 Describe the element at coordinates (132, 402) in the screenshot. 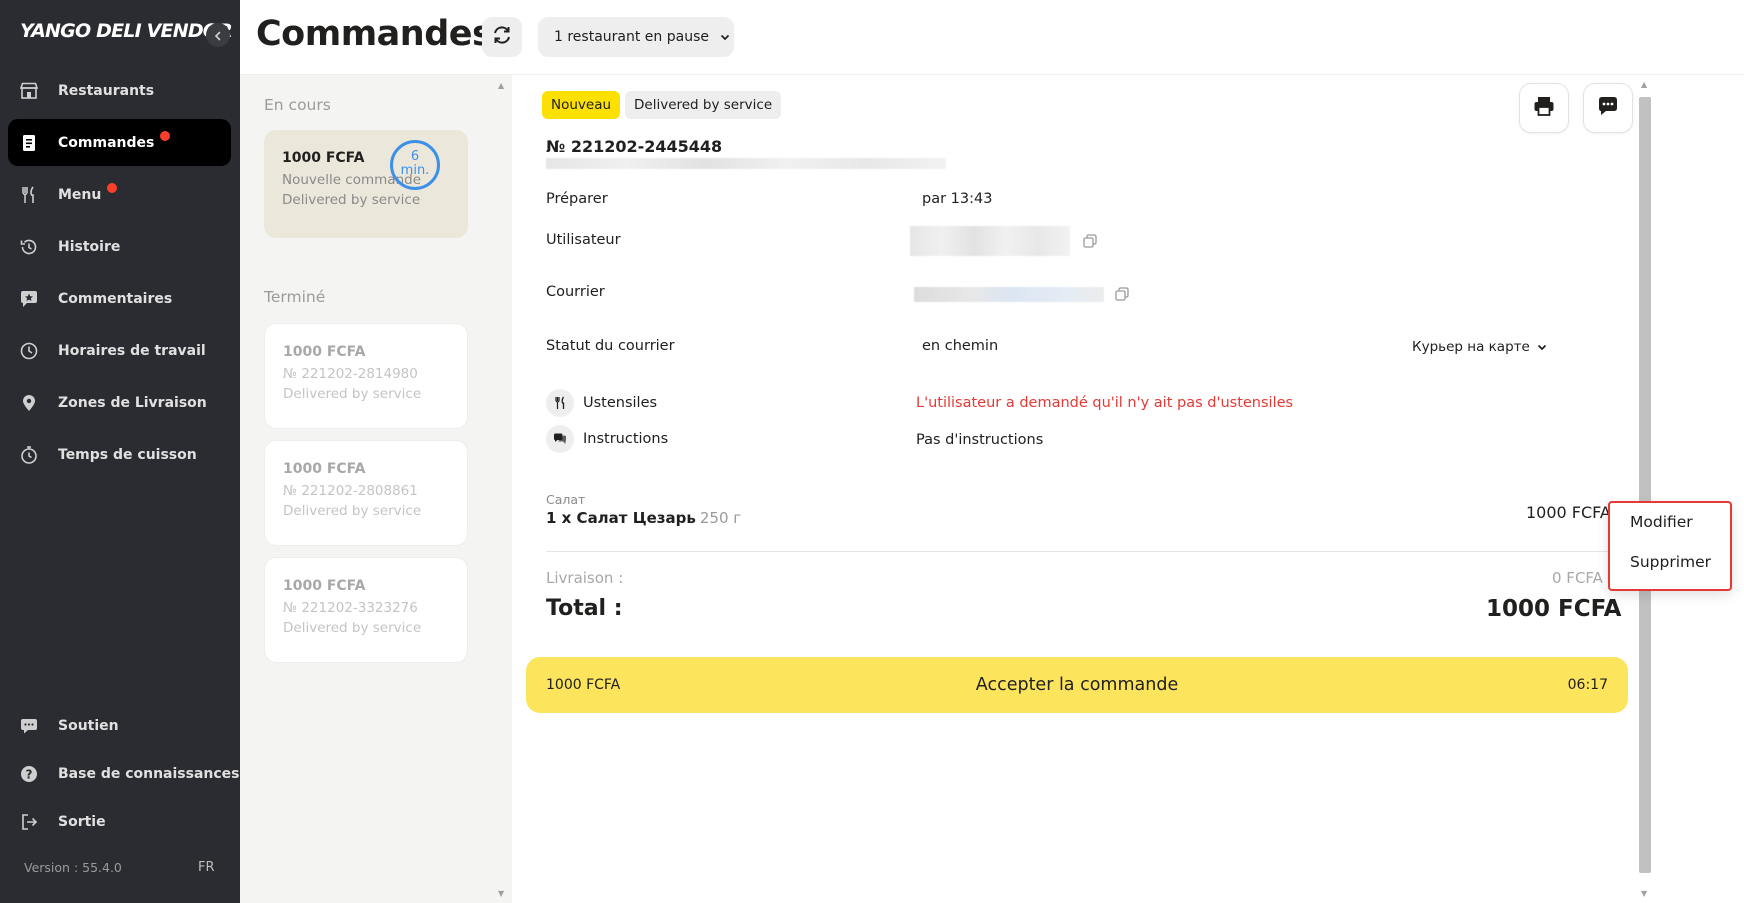

I see `sidebar-item-label: Zones de Livraison` at that location.